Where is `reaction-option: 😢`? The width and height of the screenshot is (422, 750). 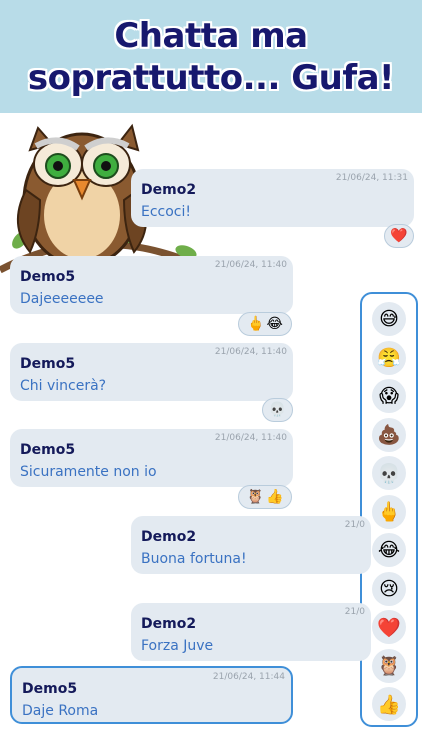 reaction-option: 😢 is located at coordinates (389, 588).